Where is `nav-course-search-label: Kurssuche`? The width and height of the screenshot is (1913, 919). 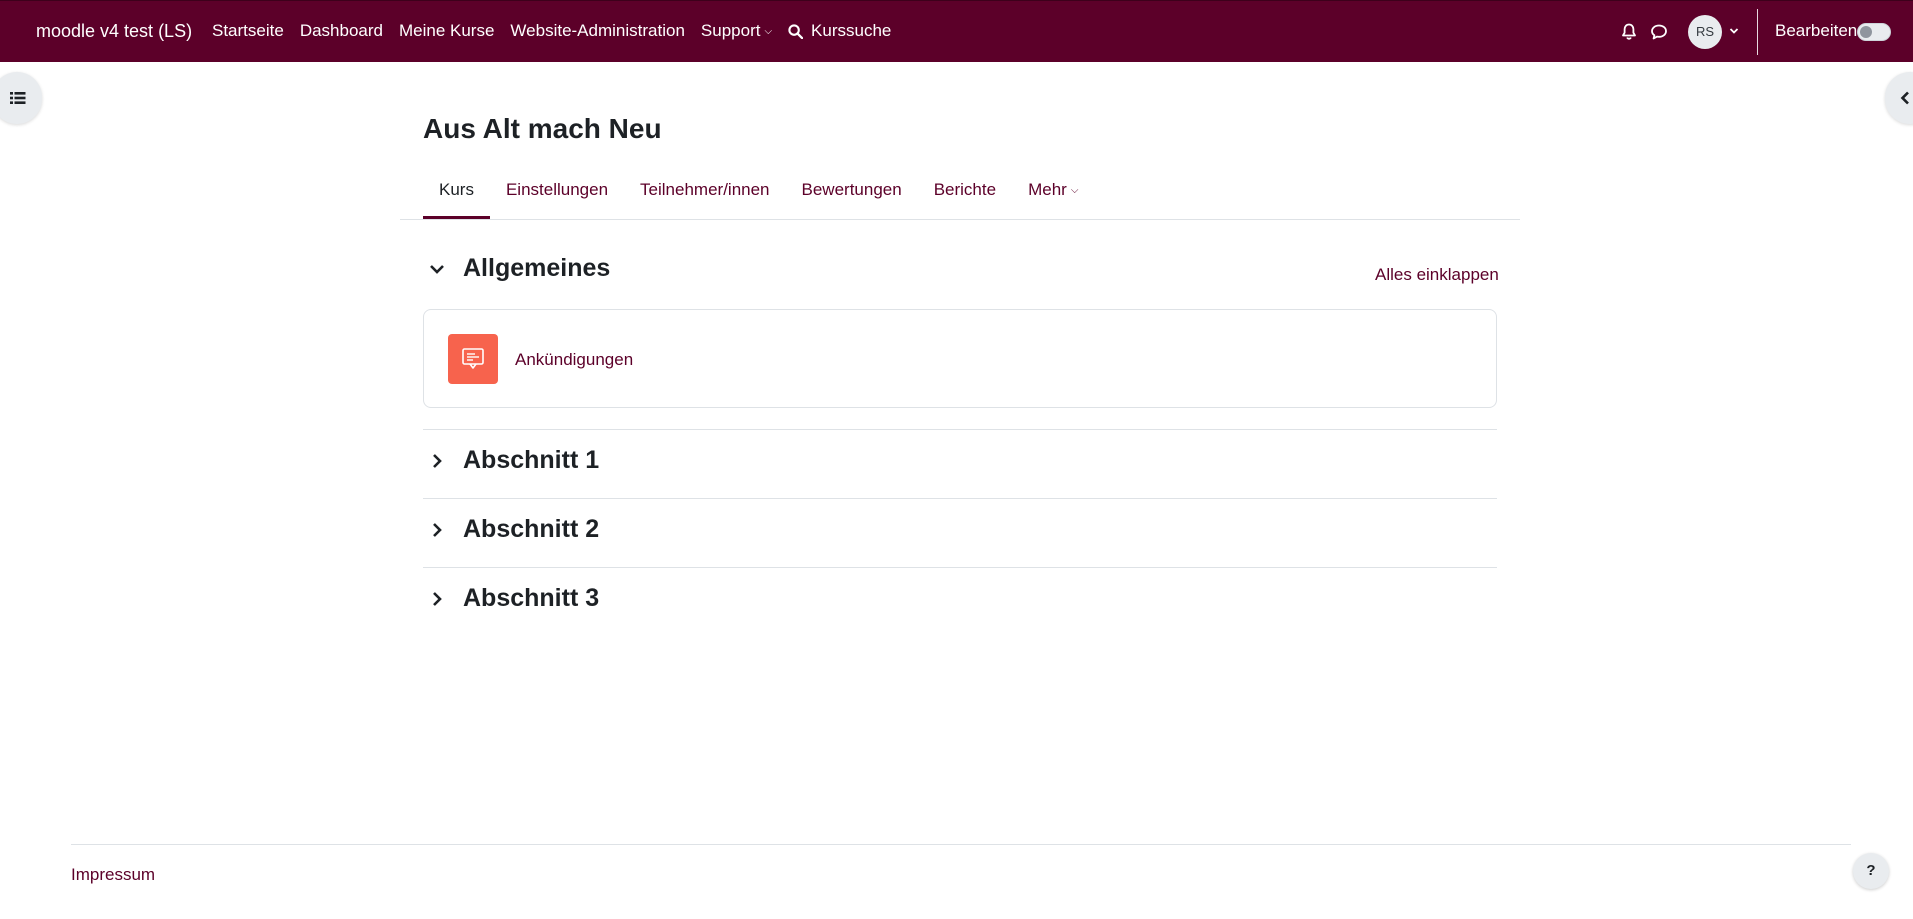
nav-course-search-label: Kurssuche is located at coordinates (851, 30).